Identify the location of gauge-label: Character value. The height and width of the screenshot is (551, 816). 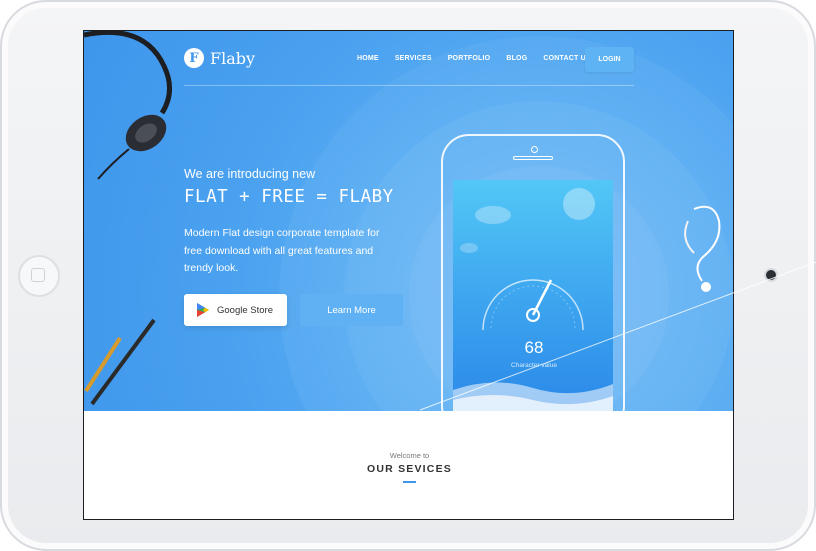
(534, 365).